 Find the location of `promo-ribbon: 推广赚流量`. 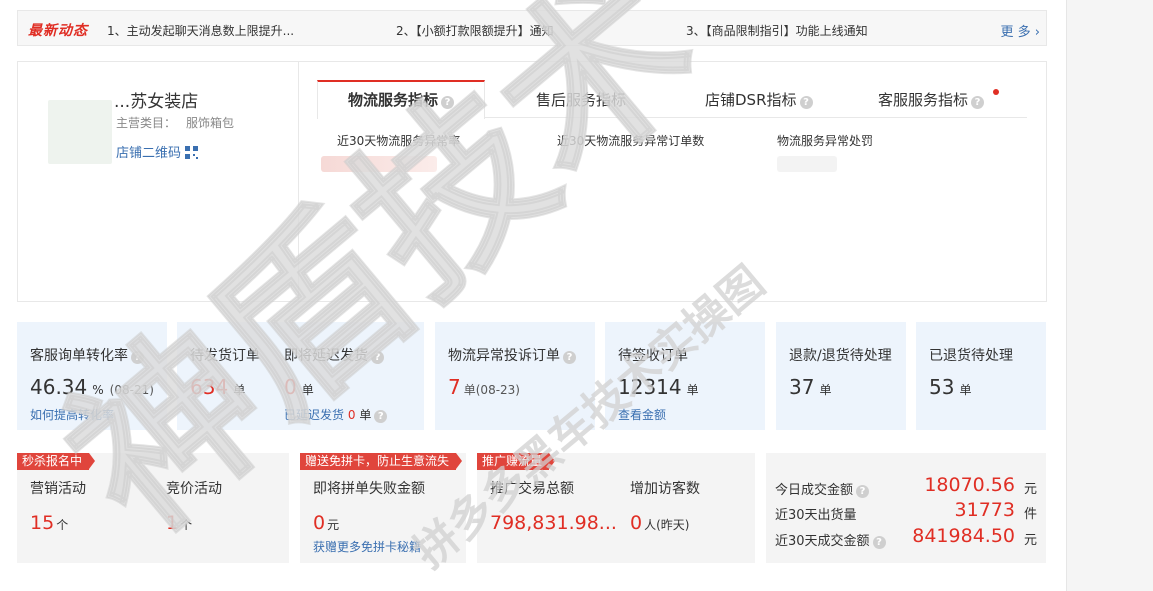

promo-ribbon: 推广赚流量 is located at coordinates (516, 461).